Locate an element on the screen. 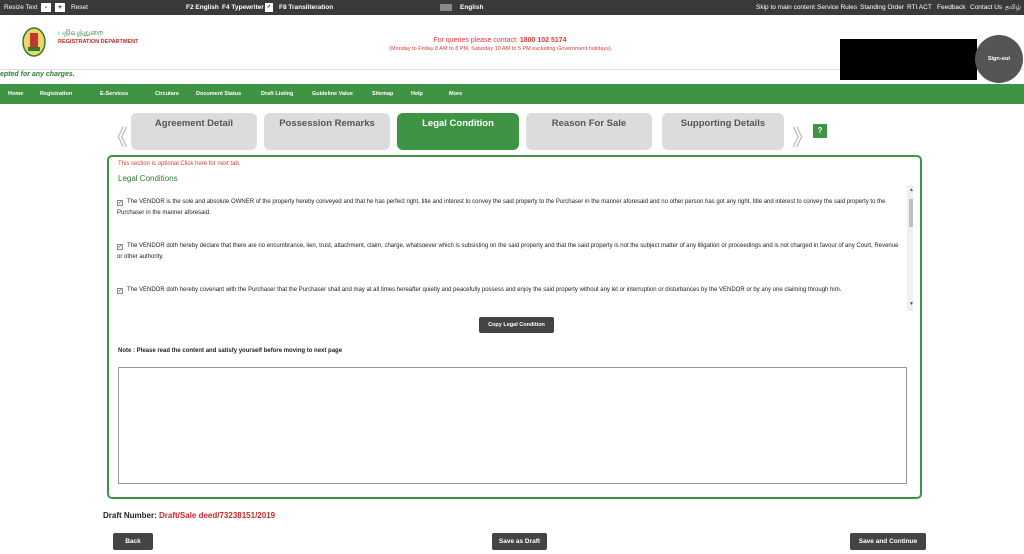 This screenshot has width=1024, height=554. language-english-label: English is located at coordinates (472, 7).